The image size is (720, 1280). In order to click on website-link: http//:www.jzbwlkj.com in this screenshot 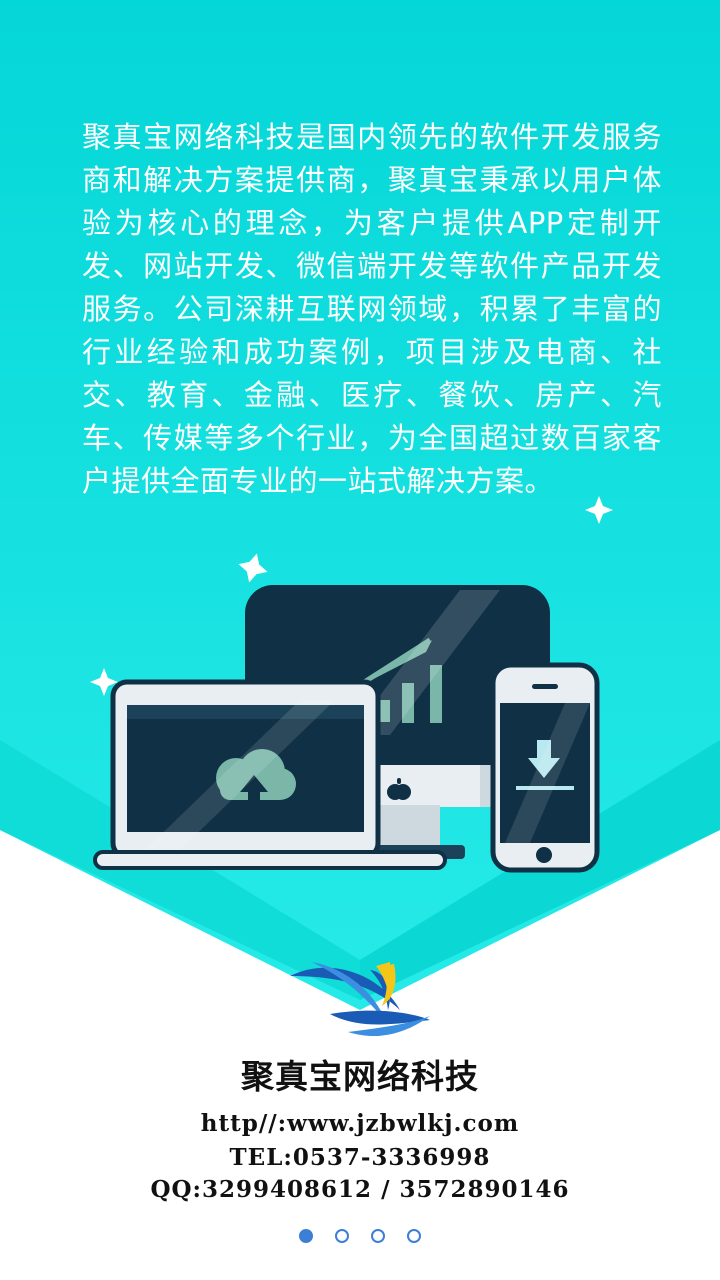, I will do `click(360, 1123)`.